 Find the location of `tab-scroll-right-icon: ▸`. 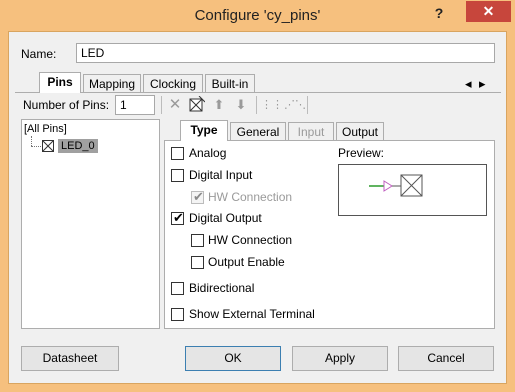

tab-scroll-right-icon: ▸ is located at coordinates (482, 84).